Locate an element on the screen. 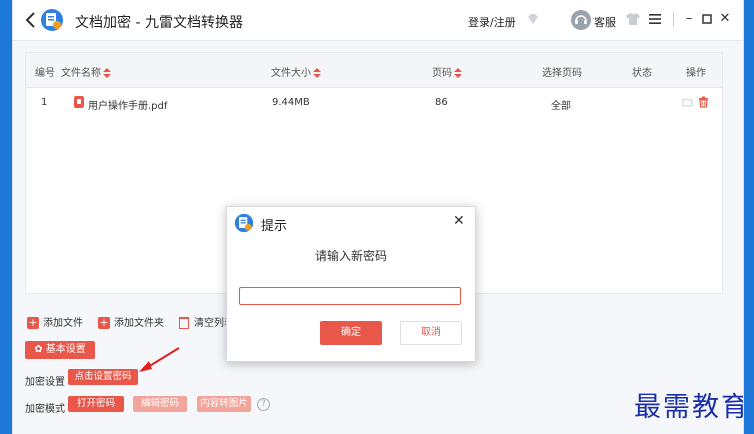  window-title: 文档加密 - 九雷文档转换器 is located at coordinates (159, 23).